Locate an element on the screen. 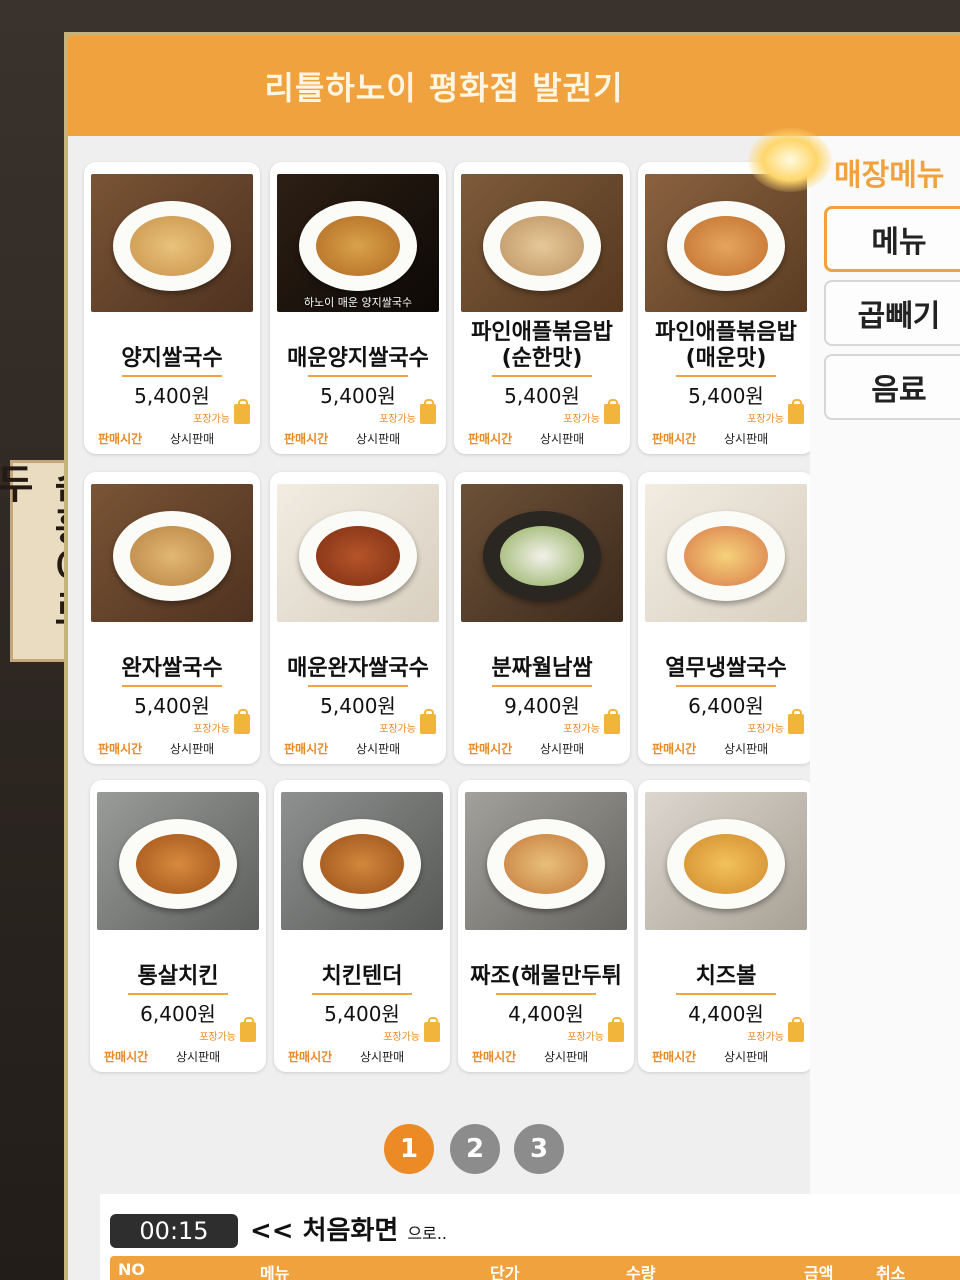 The height and width of the screenshot is (1280, 960). page-button-3: 3 is located at coordinates (539, 1149).